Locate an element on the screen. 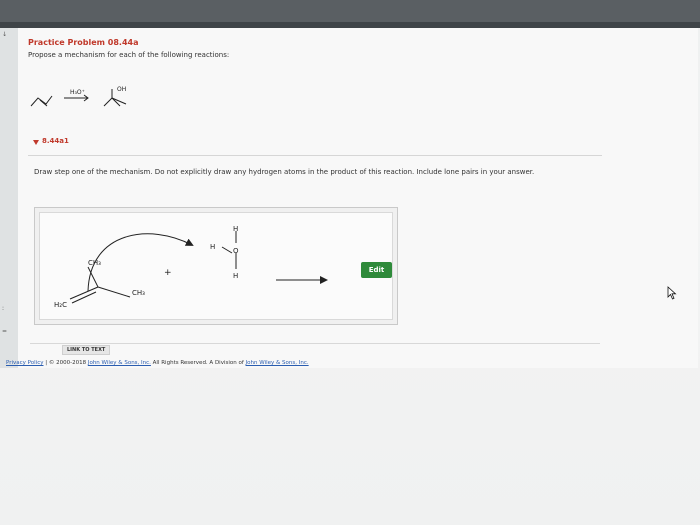  part-label: 8.44a1 is located at coordinates (55, 141).